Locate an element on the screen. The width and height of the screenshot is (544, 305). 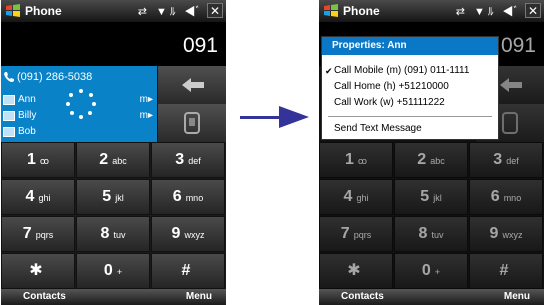
key-letters: + is located at coordinates (119, 272).